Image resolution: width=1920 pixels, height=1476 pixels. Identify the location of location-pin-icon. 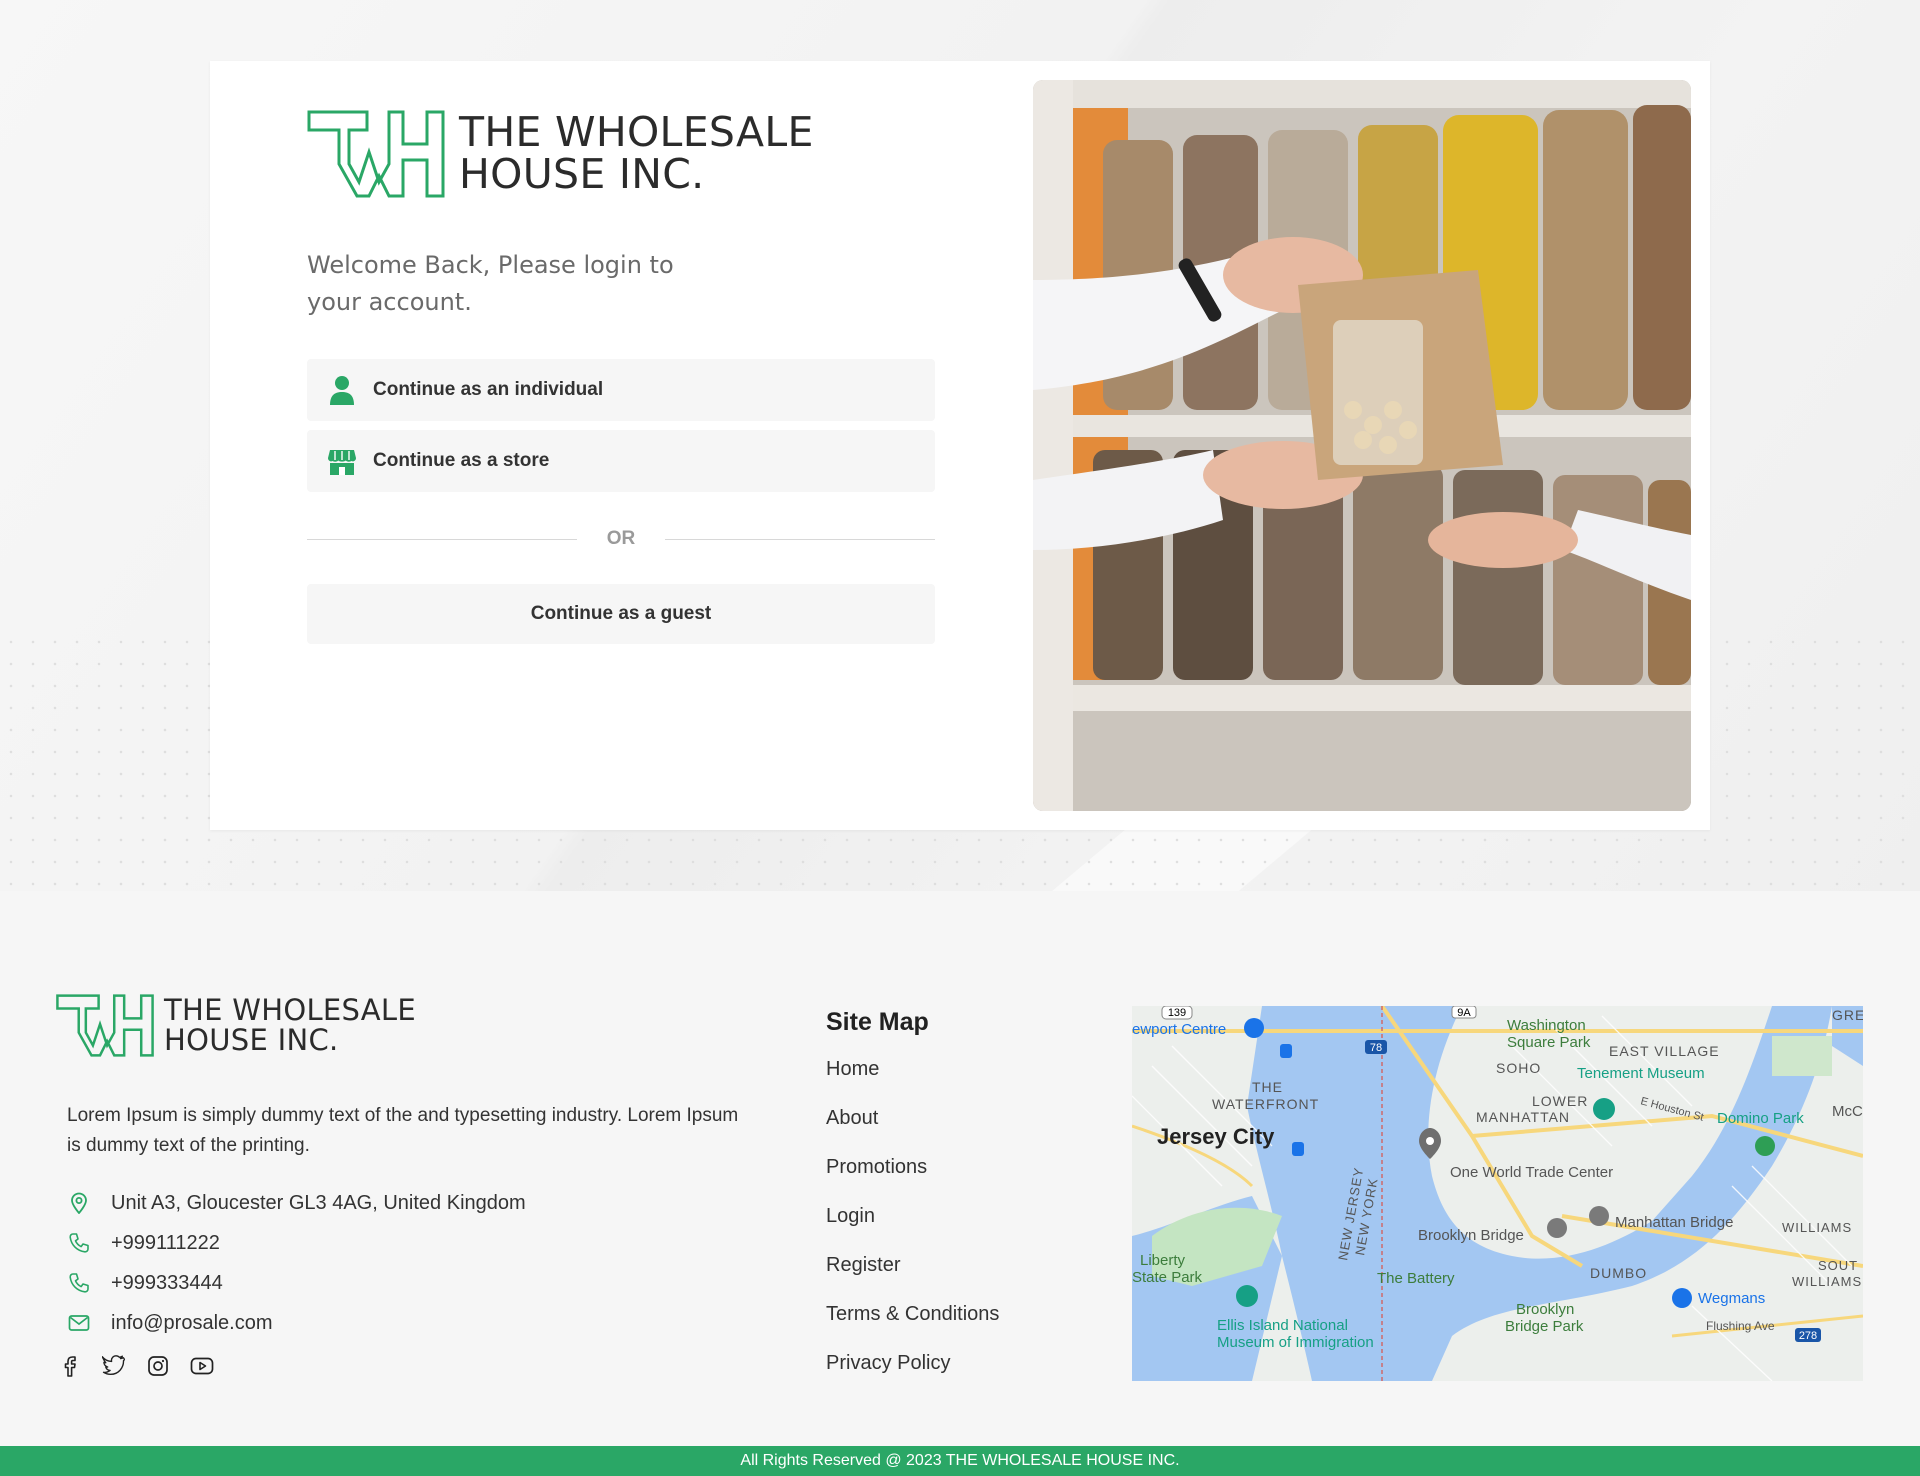
(79, 1203).